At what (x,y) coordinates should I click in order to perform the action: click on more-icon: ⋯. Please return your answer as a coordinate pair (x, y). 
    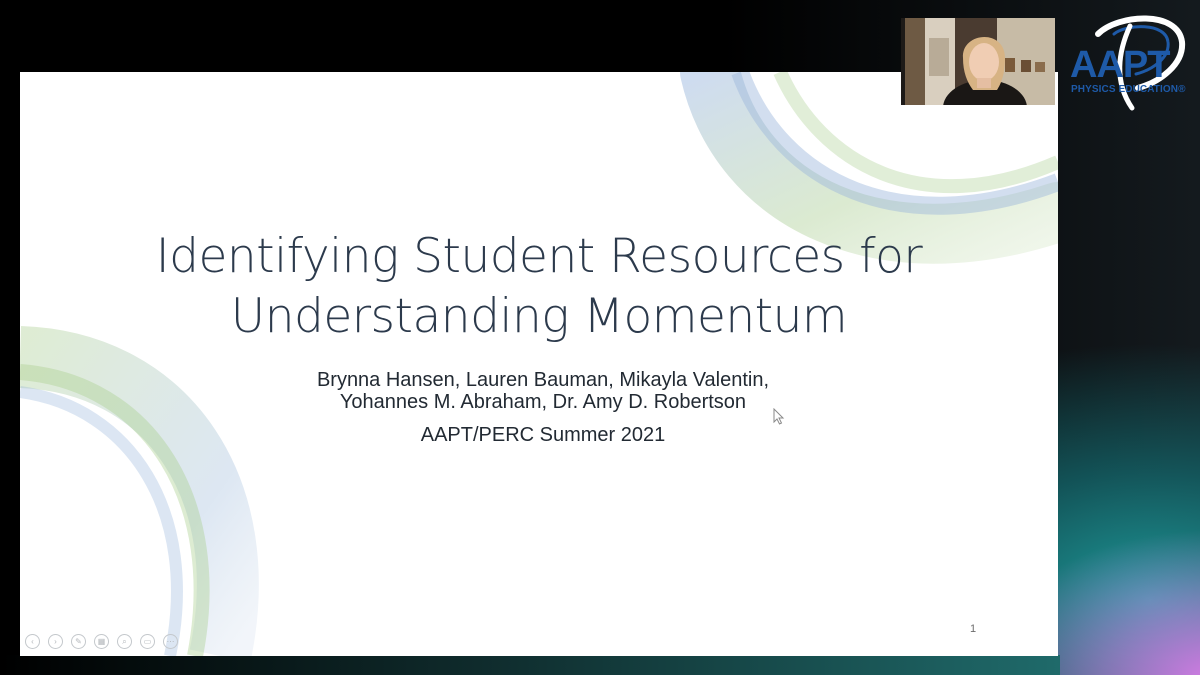
    Looking at the image, I should click on (170, 641).